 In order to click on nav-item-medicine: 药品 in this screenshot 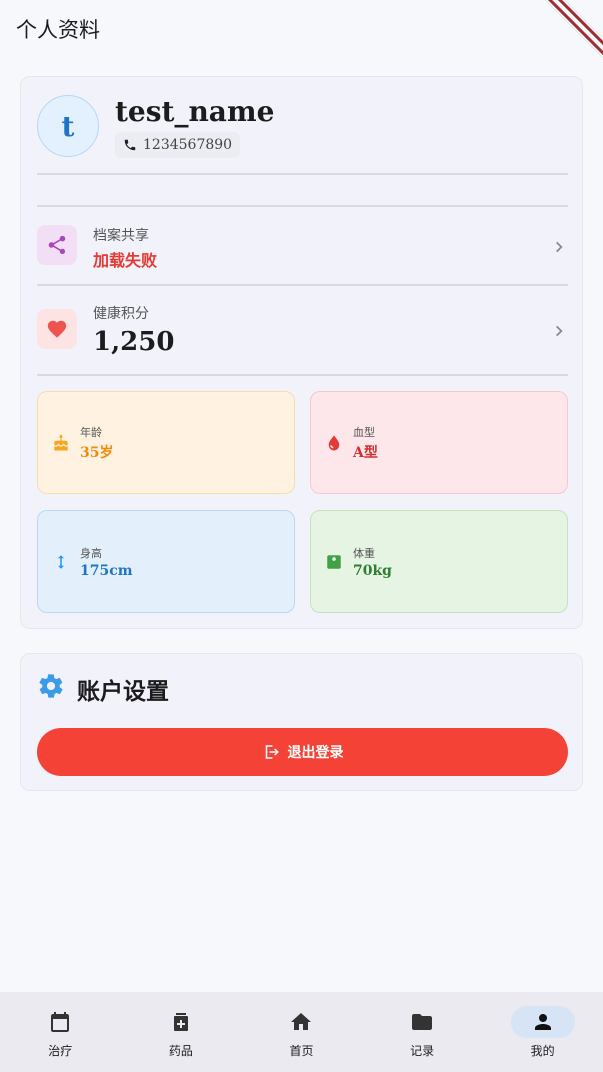, I will do `click(181, 1032)`.